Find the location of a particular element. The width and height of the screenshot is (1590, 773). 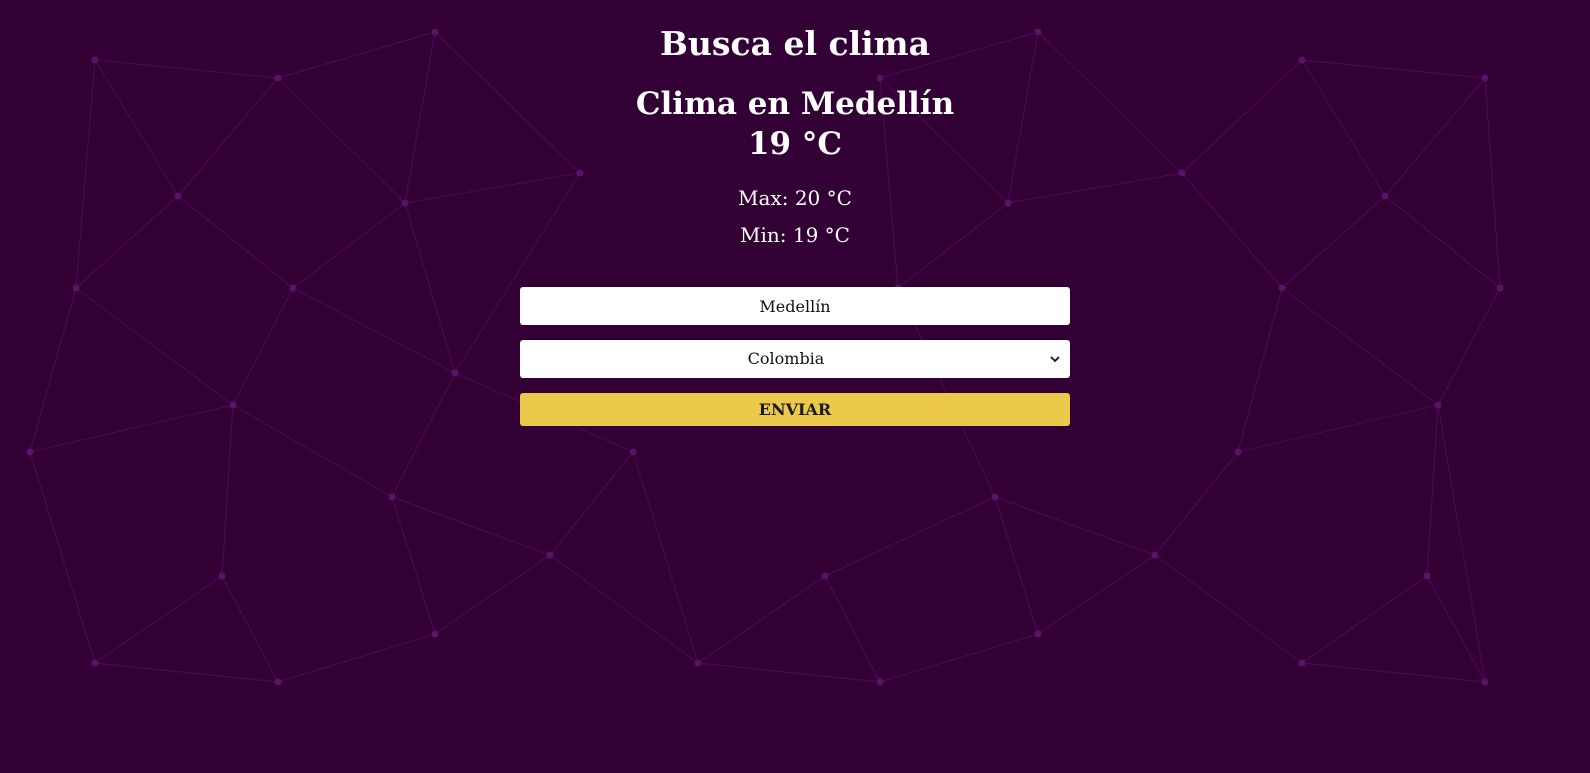

search-form: Colombia ENVIAR is located at coordinates (795, 356).